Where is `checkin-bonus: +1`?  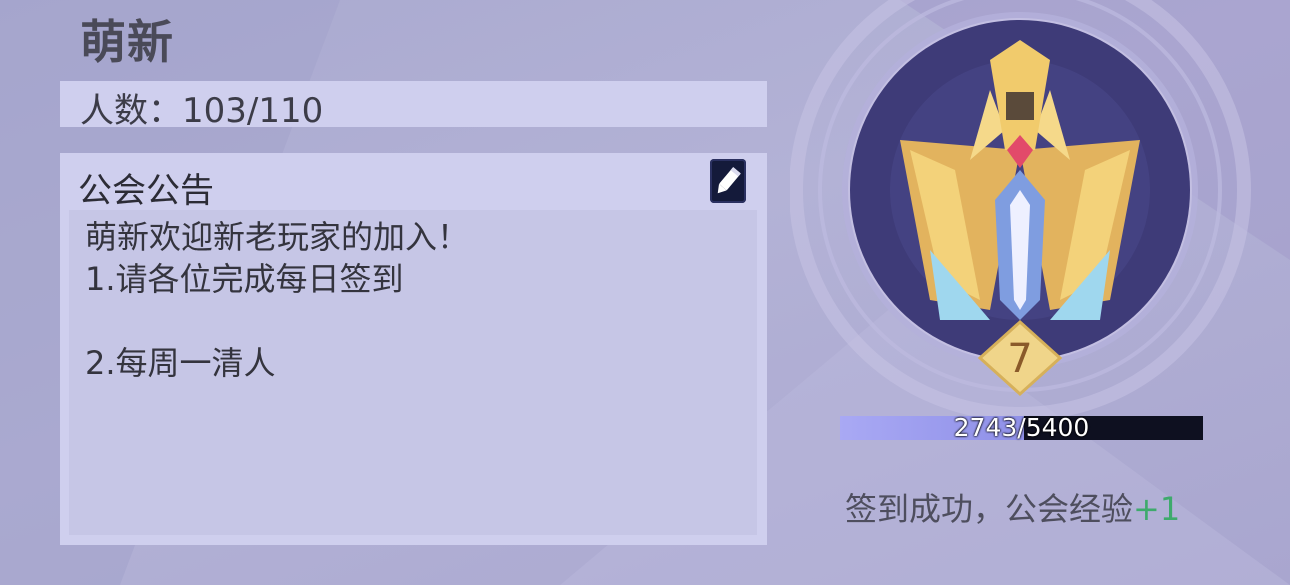
checkin-bonus: +1 is located at coordinates (1157, 509).